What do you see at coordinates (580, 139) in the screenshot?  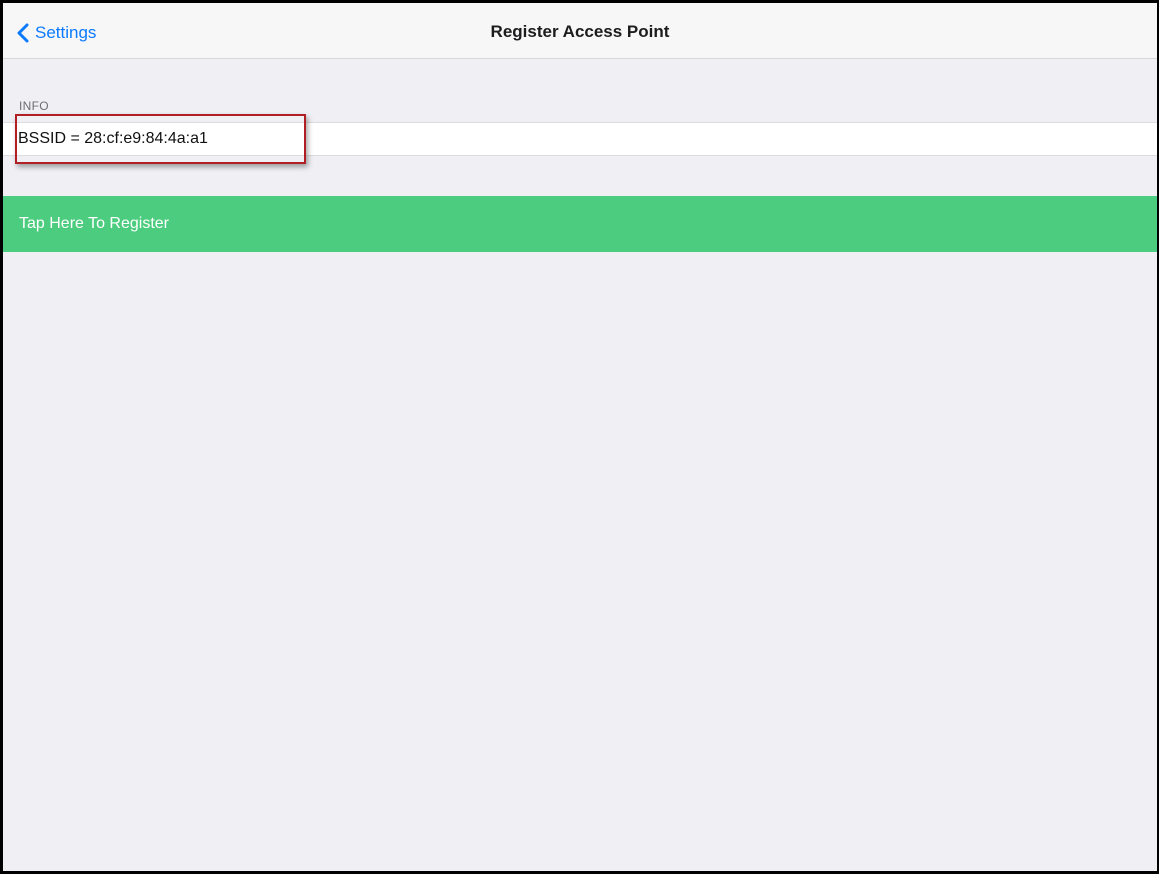 I see `bssid-row: BSSID = 28:cf:e9:84:4a:a1` at bounding box center [580, 139].